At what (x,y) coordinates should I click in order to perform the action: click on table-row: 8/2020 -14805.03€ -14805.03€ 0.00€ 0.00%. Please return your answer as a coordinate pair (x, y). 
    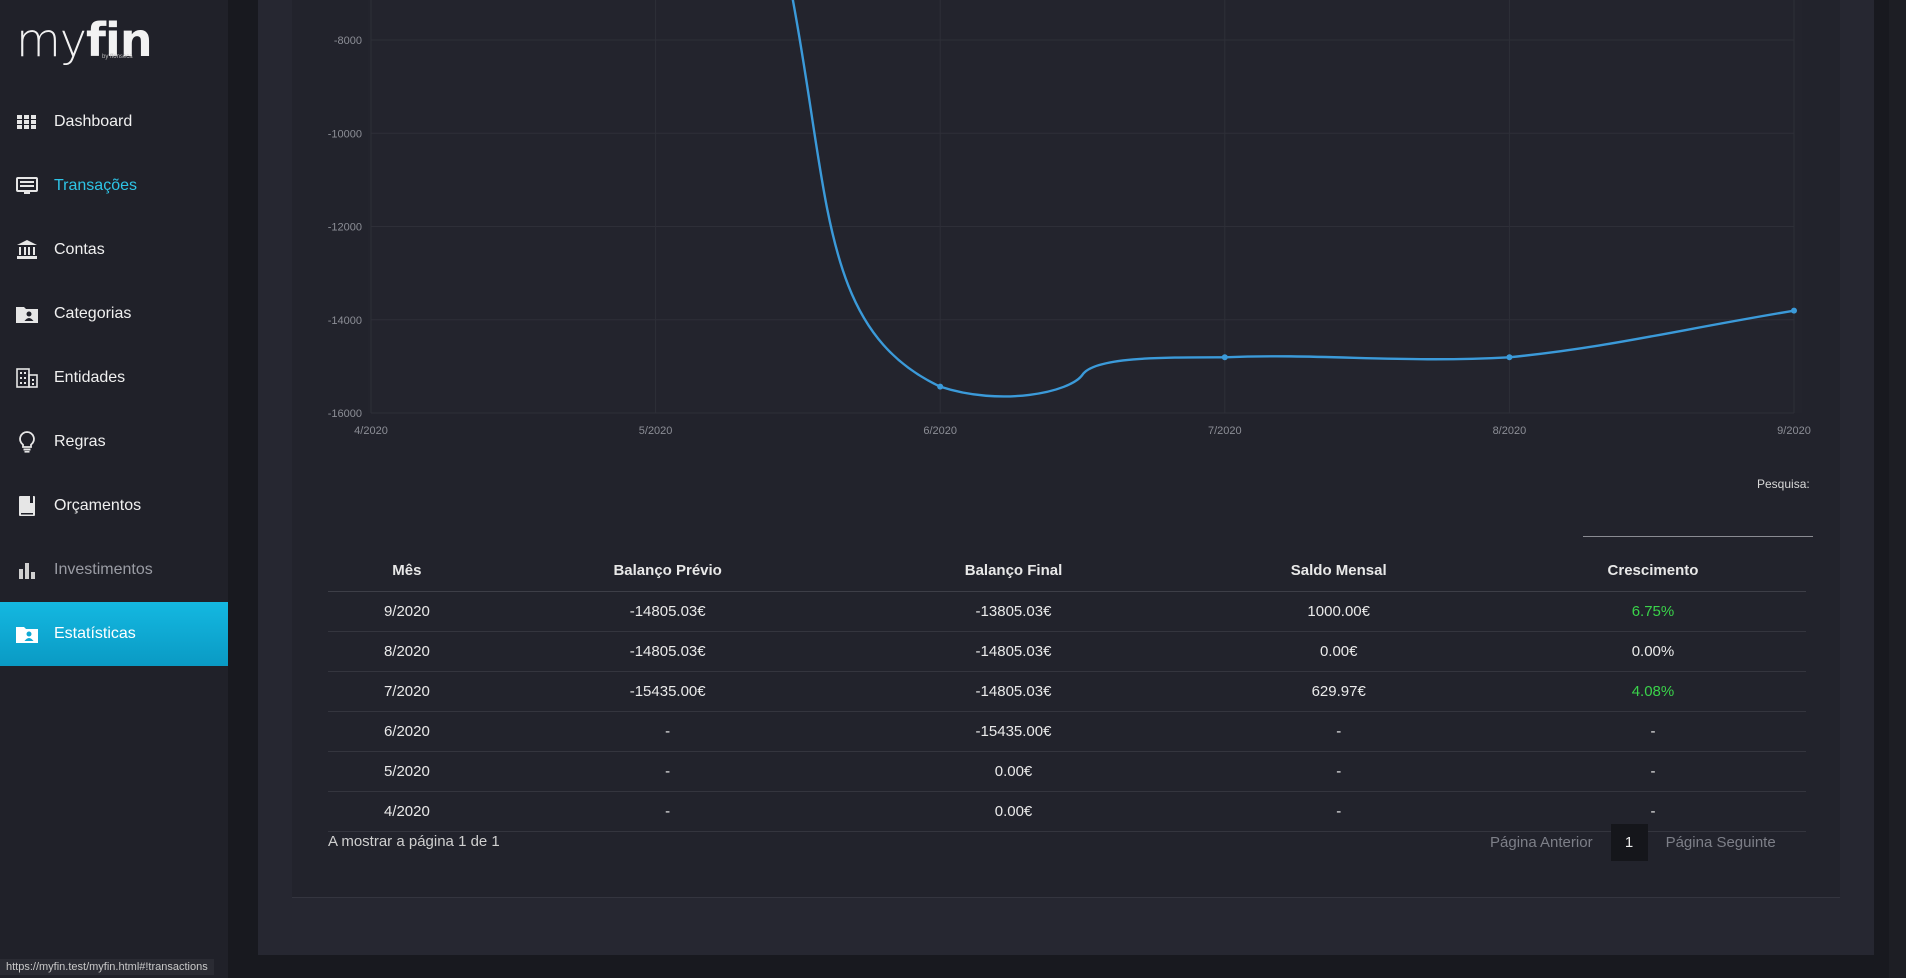
    Looking at the image, I should click on (1067, 651).